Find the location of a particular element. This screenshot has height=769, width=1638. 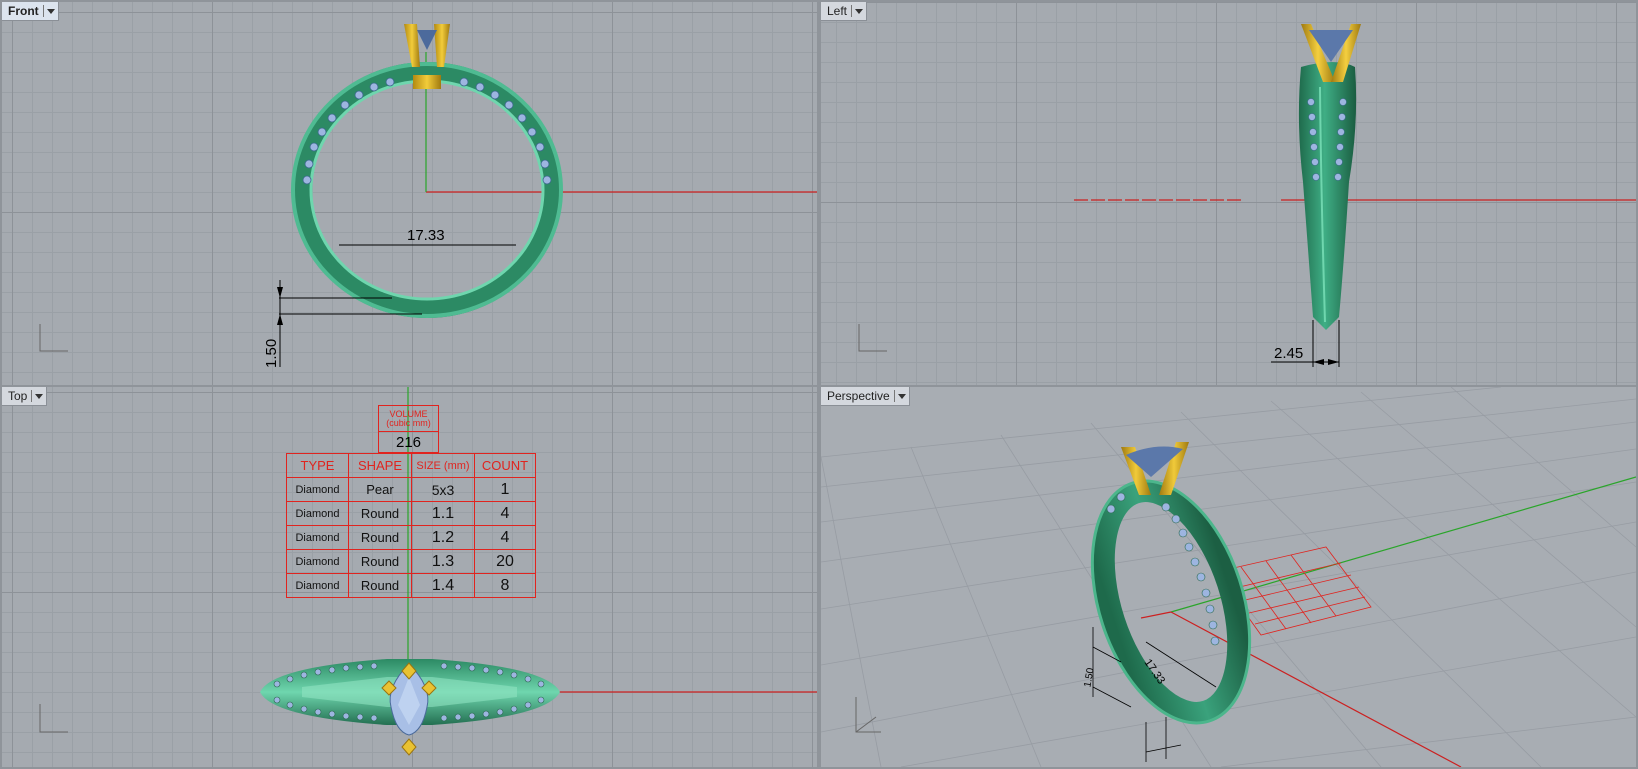

ring-band-perspective is located at coordinates (1171, 602).